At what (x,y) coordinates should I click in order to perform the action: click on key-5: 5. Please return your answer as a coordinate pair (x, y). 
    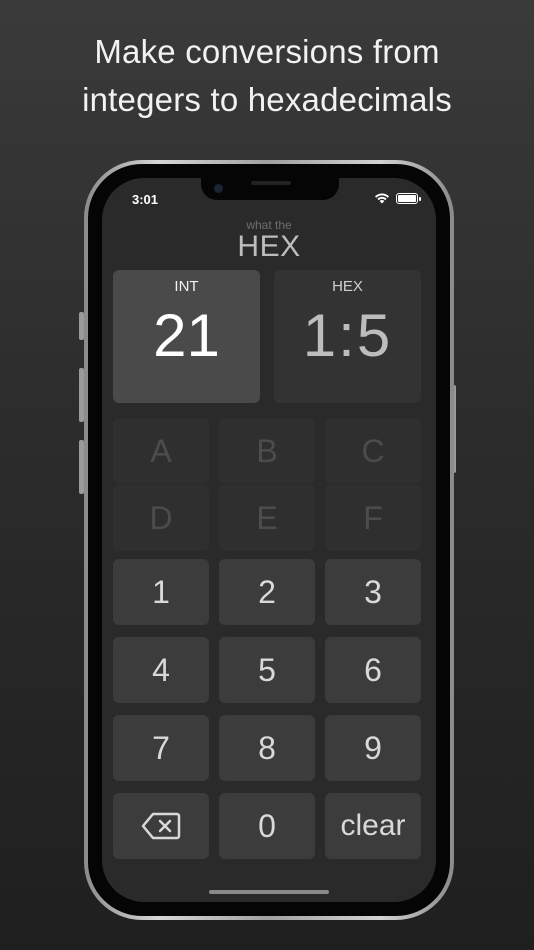
    Looking at the image, I should click on (267, 670).